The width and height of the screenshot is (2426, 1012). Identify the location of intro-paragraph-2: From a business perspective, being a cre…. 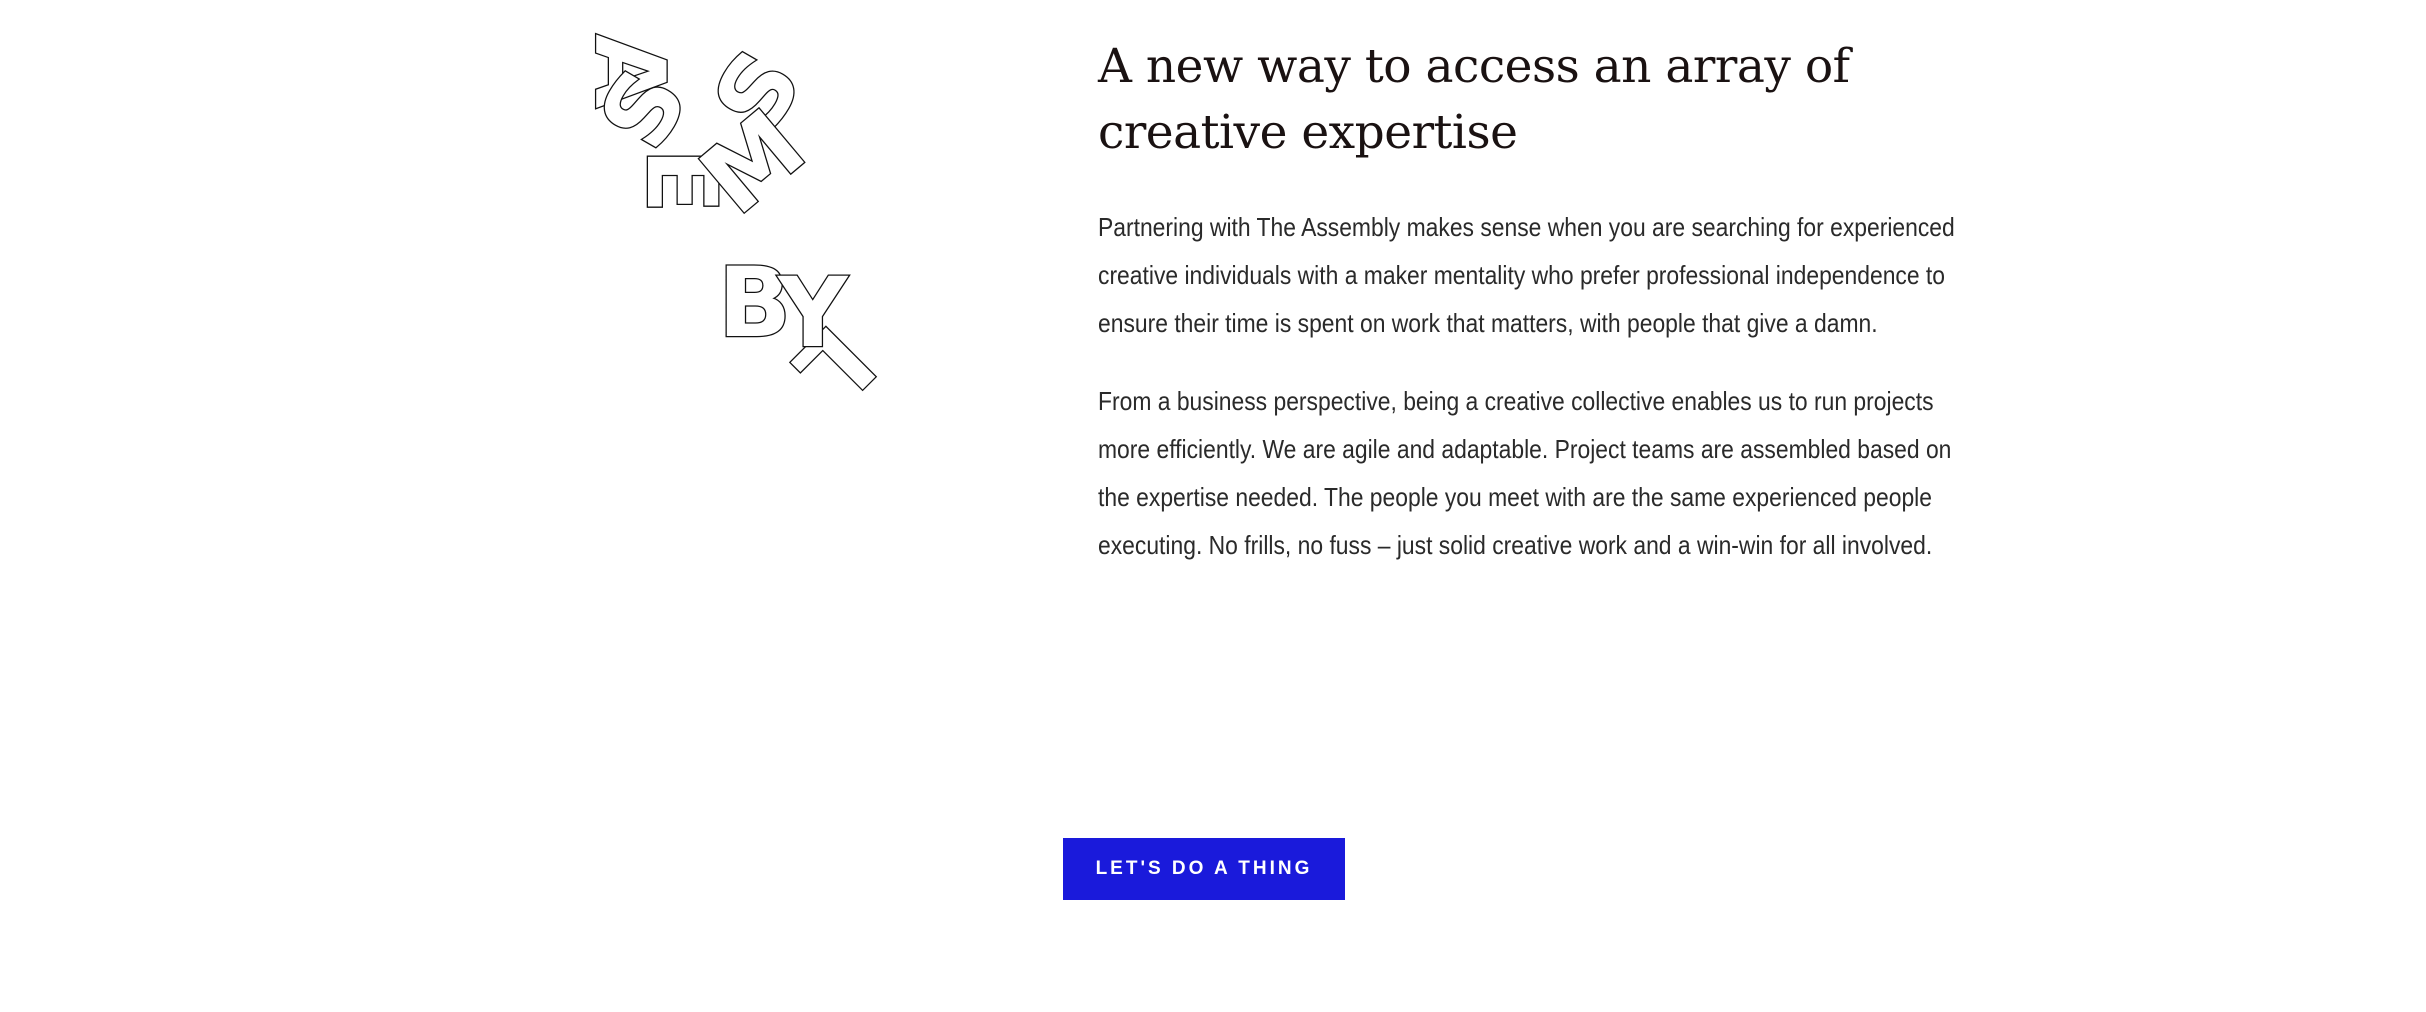
(1525, 473).